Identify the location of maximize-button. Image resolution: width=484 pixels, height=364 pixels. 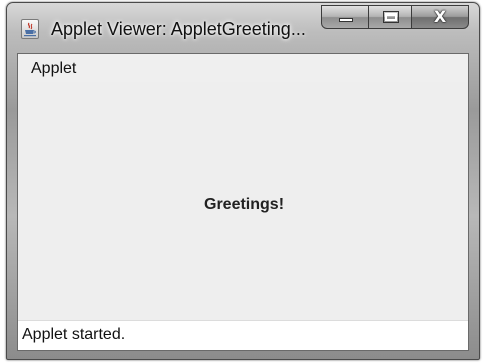
(390, 17).